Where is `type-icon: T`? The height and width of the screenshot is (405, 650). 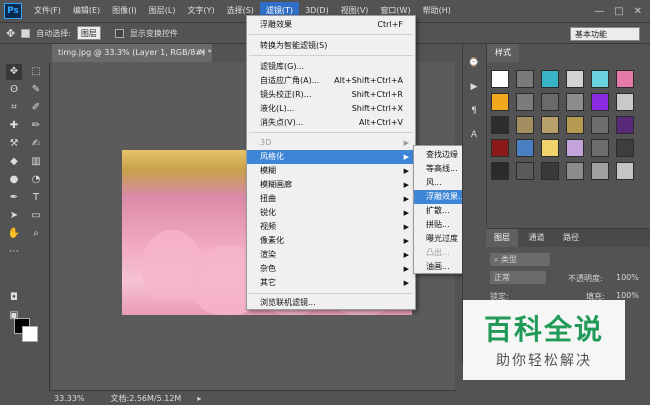
type-icon: T is located at coordinates (36, 198).